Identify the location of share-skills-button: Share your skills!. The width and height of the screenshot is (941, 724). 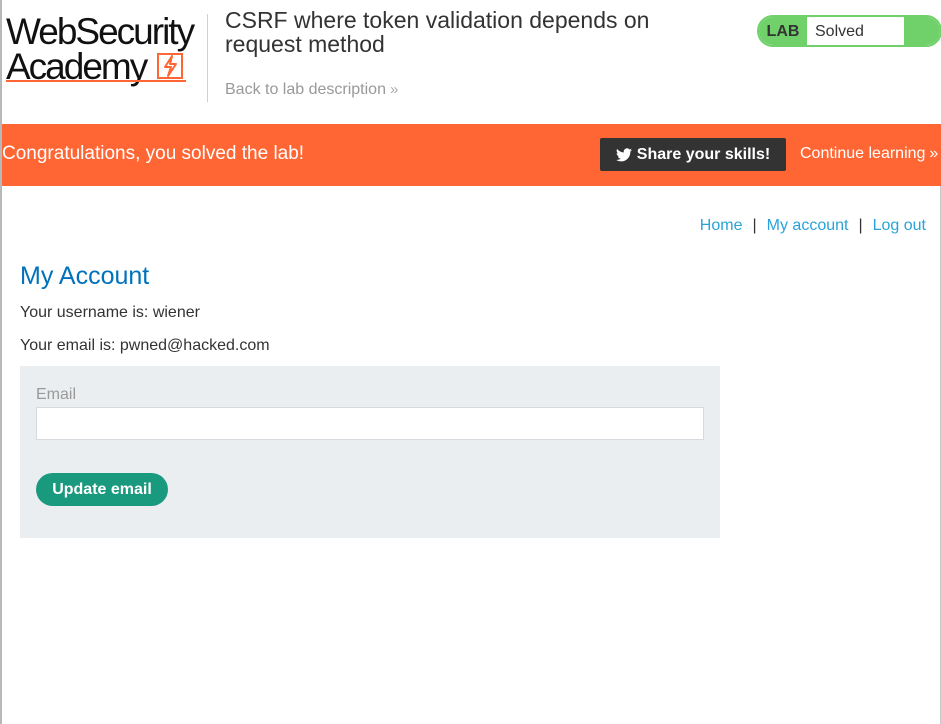
(693, 154).